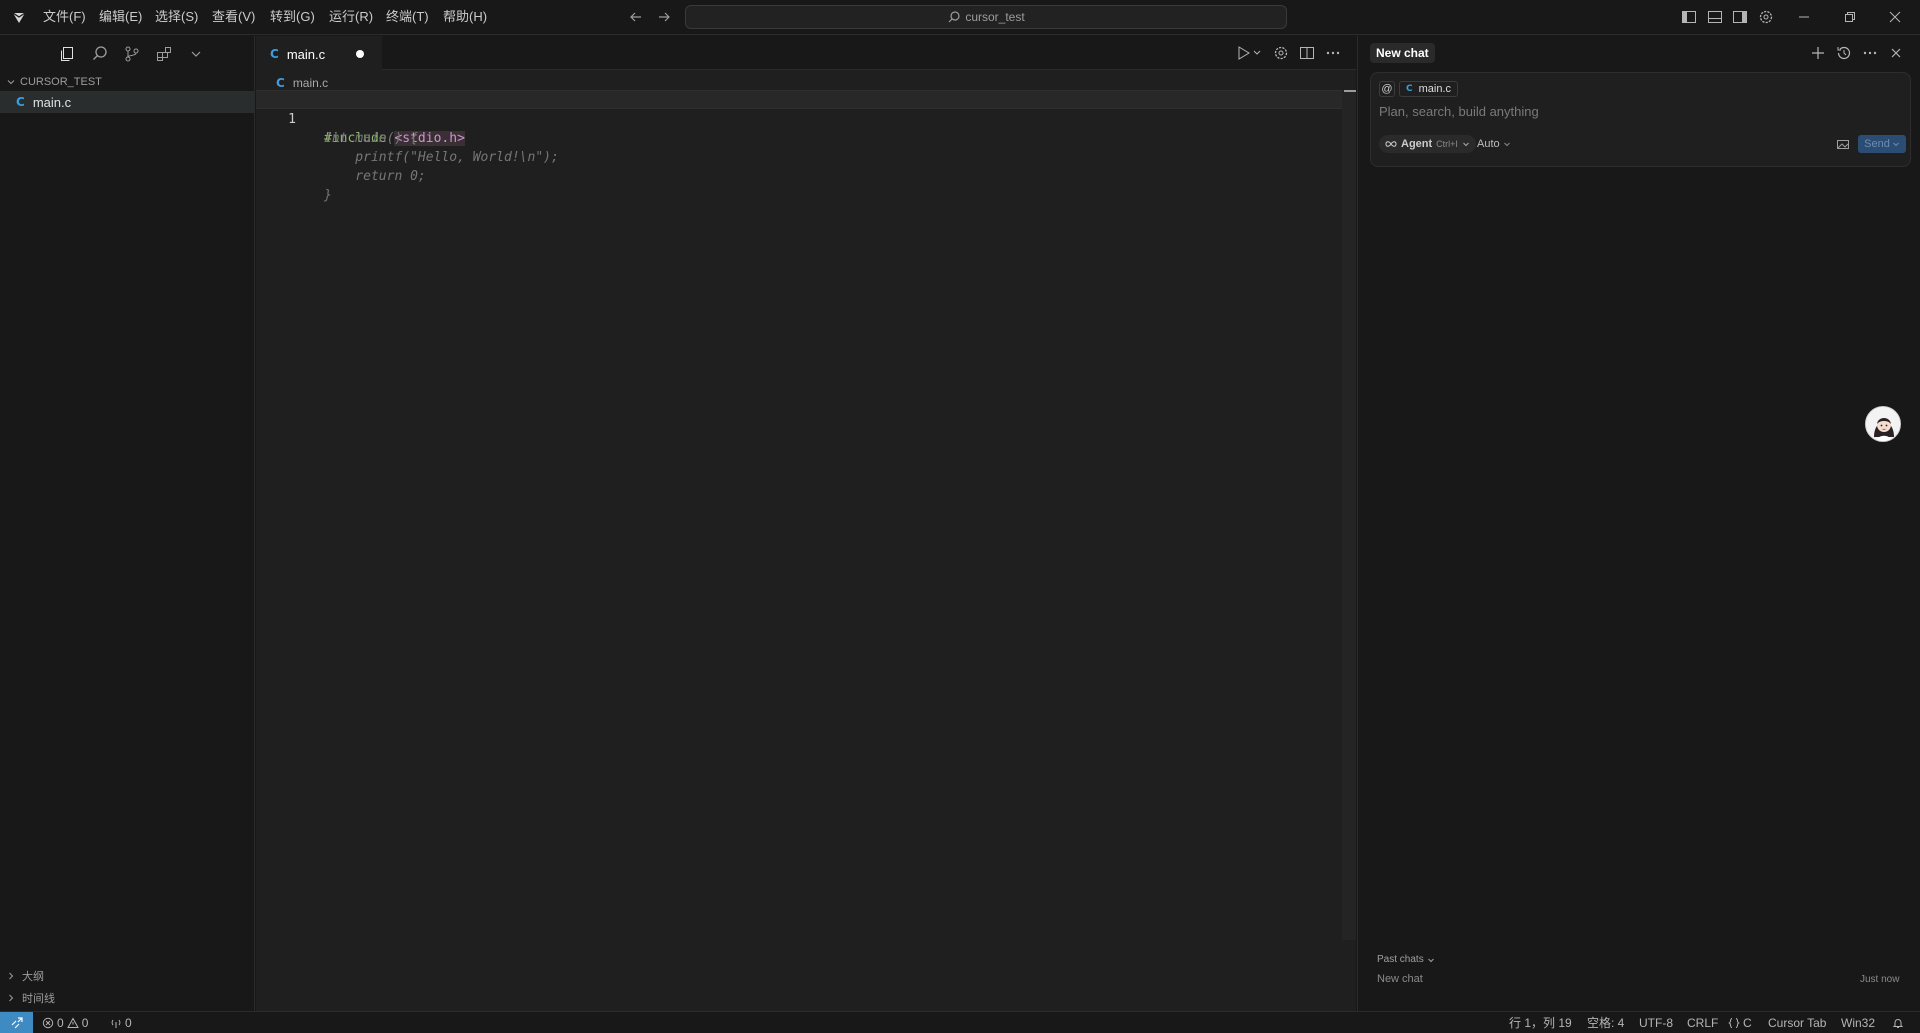  I want to click on outline-section-header: 大纲, so click(25, 976).